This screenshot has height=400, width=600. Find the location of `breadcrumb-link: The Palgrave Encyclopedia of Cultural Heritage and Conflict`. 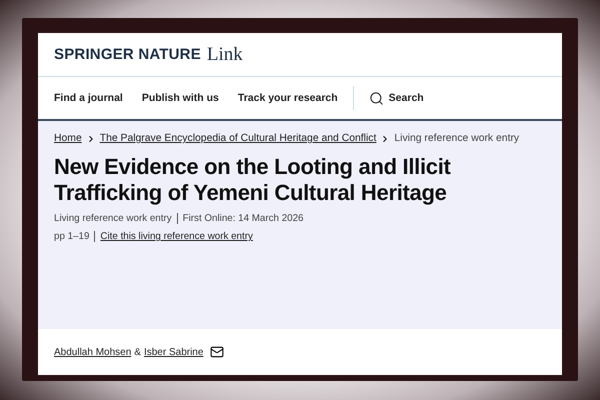

breadcrumb-link: The Palgrave Encyclopedia of Cultural Heritage and Conflict is located at coordinates (238, 138).